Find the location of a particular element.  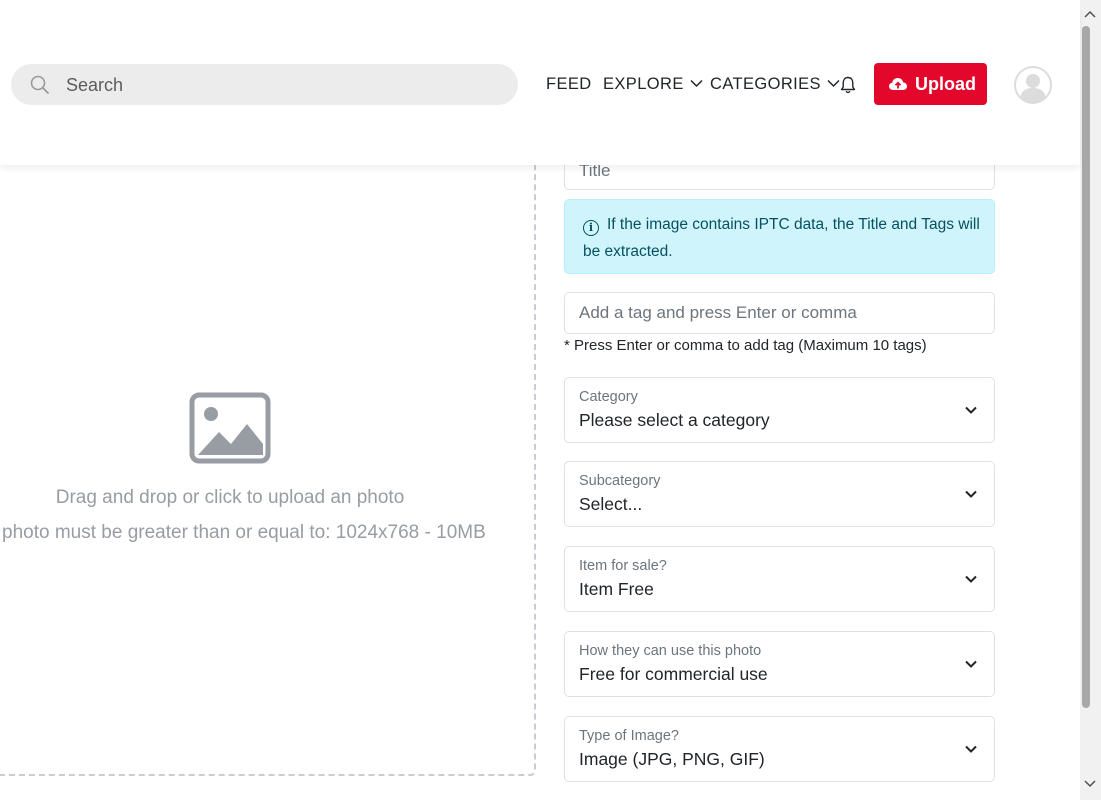

nav-feed: FEED is located at coordinates (569, 84).